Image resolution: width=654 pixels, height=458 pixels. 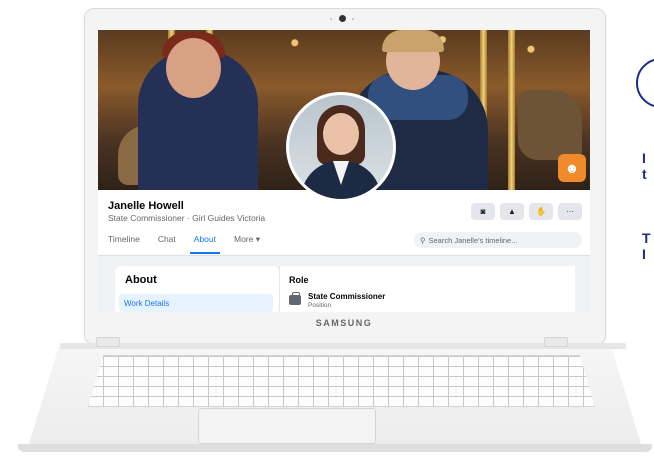 What do you see at coordinates (320, 305) in the screenshot?
I see `role-label: Position` at bounding box center [320, 305].